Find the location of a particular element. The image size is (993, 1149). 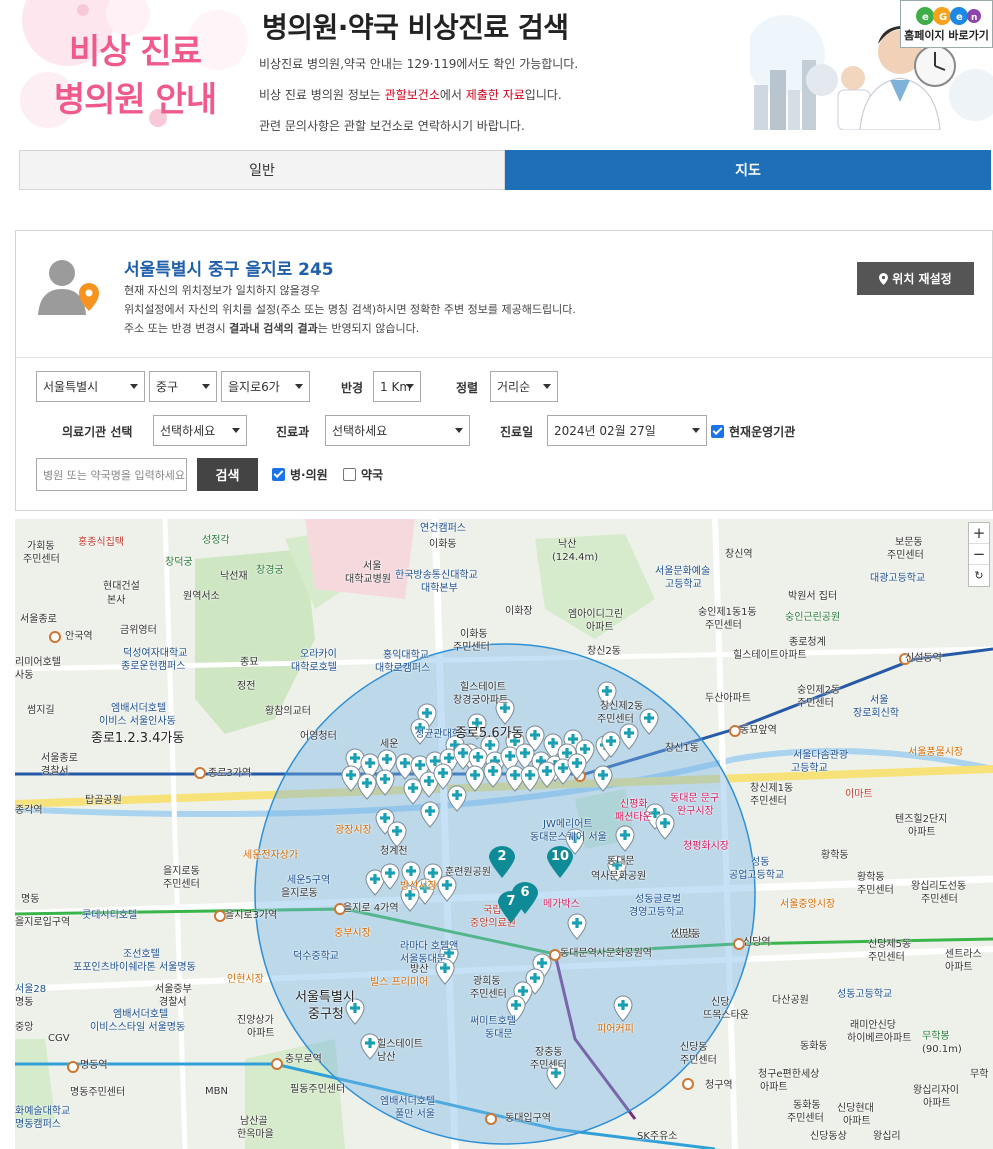

map-label: 신당제5동 is located at coordinates (890, 944).